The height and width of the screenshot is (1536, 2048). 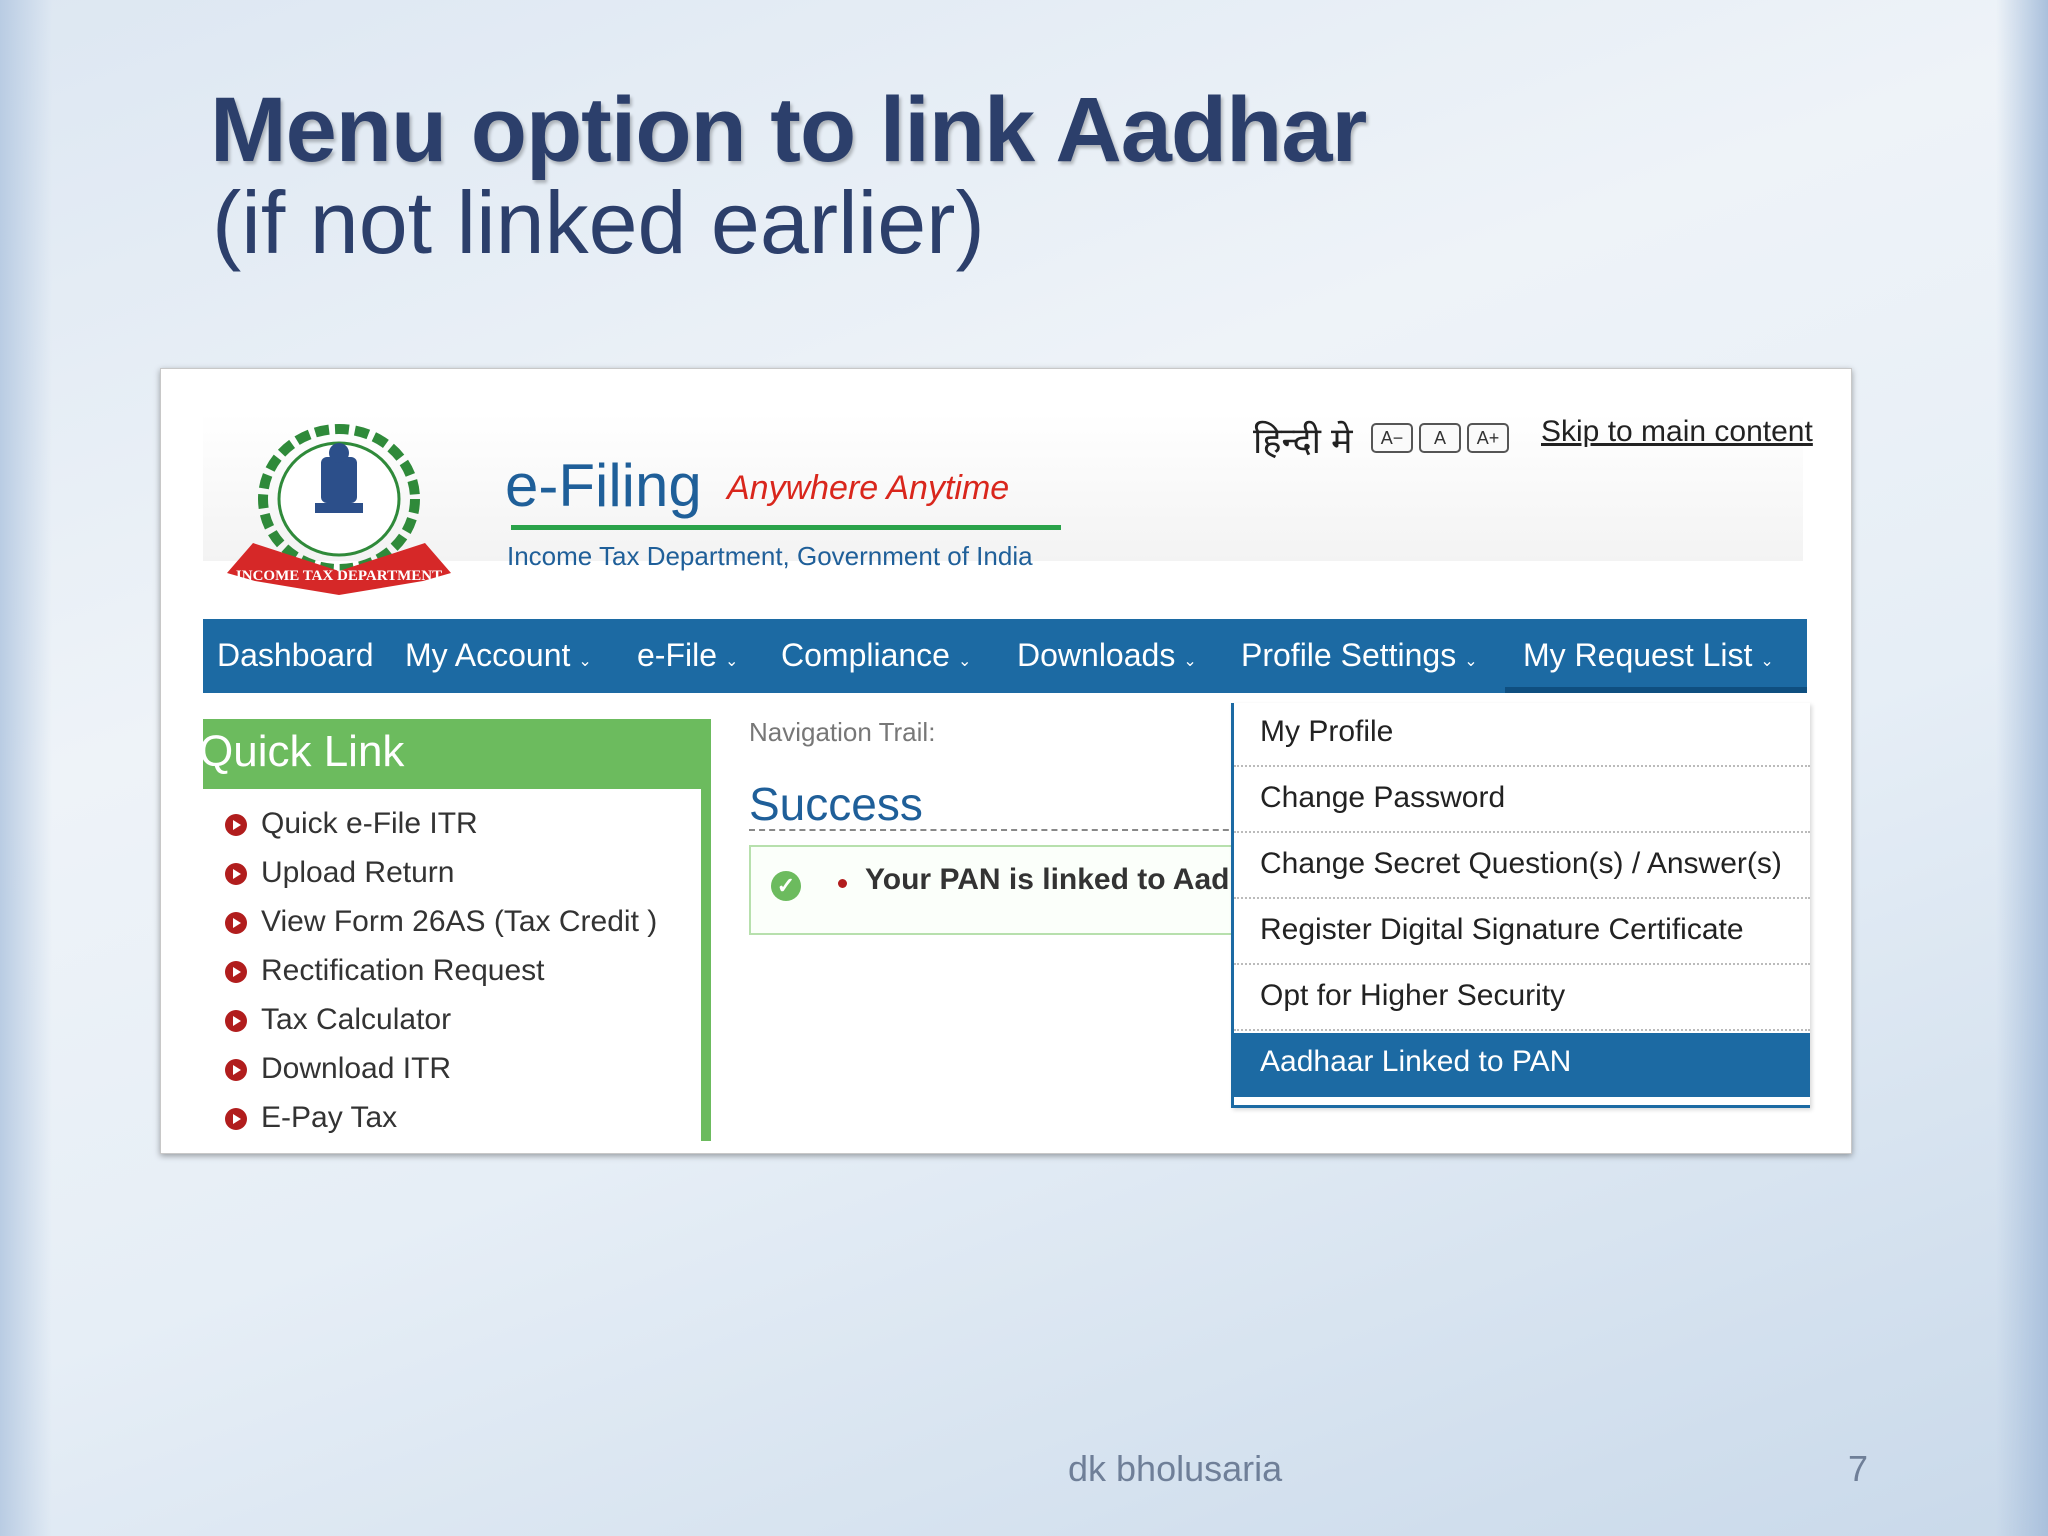 I want to click on menu-item-register-dsc: Register Digital Signature Certificate, so click(x=1522, y=933).